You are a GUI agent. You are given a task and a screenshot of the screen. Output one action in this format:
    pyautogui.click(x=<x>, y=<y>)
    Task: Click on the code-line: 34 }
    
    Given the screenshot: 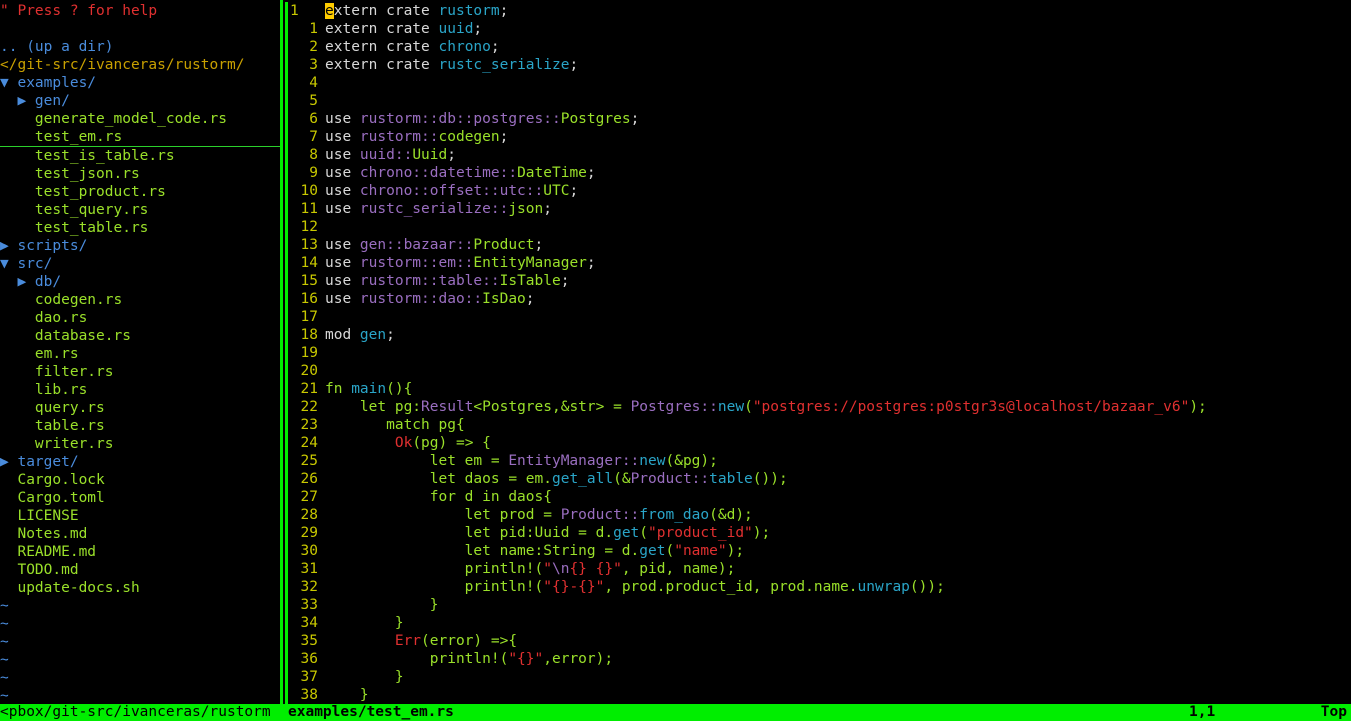 What is the action you would take?
    pyautogui.click(x=817, y=623)
    